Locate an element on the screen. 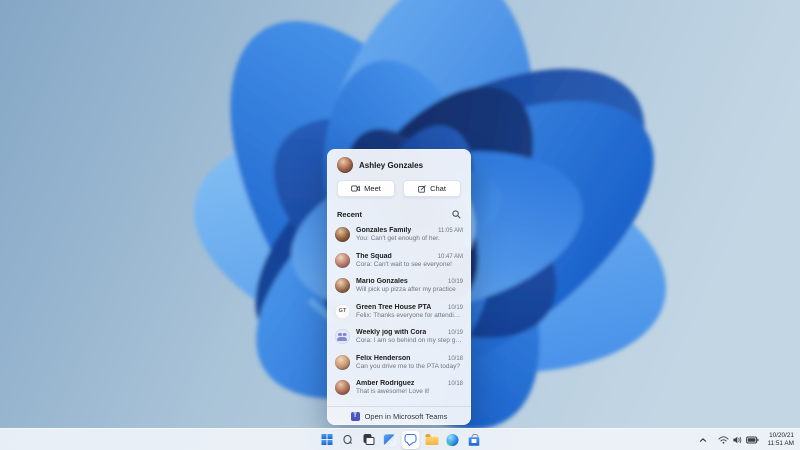 The image size is (800, 450). store-button is located at coordinates (474, 440).